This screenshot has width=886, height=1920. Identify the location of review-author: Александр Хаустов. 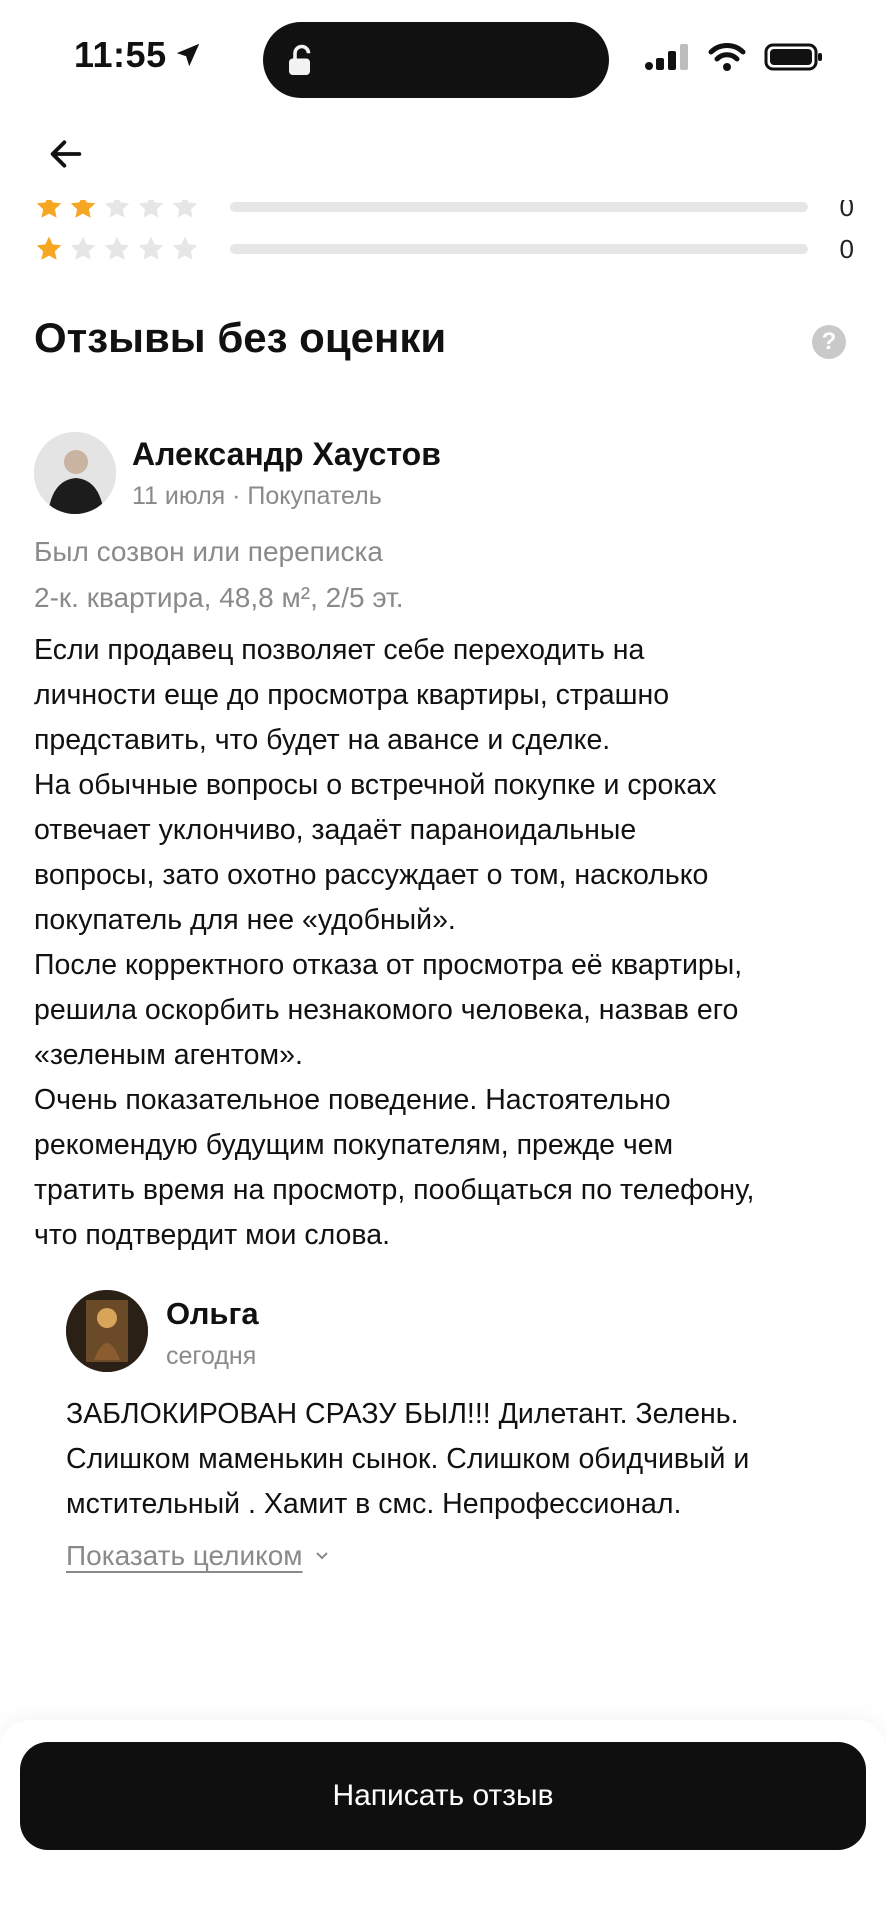
(286, 454).